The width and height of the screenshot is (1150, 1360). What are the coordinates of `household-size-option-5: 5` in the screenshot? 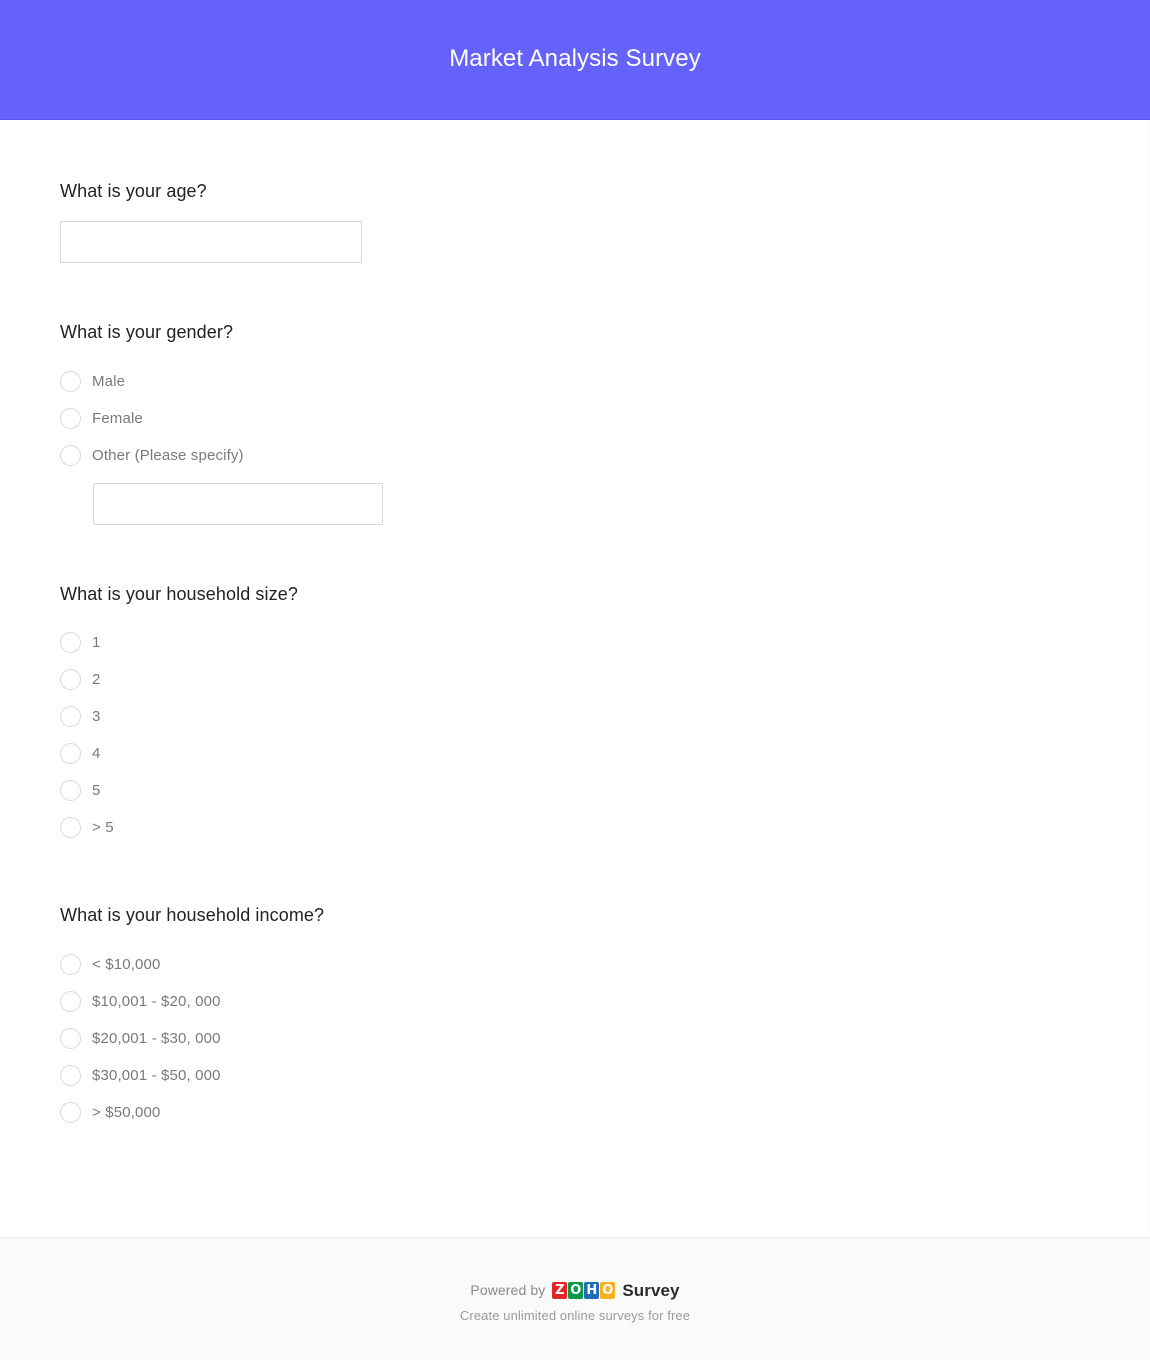 It's located at (604, 790).